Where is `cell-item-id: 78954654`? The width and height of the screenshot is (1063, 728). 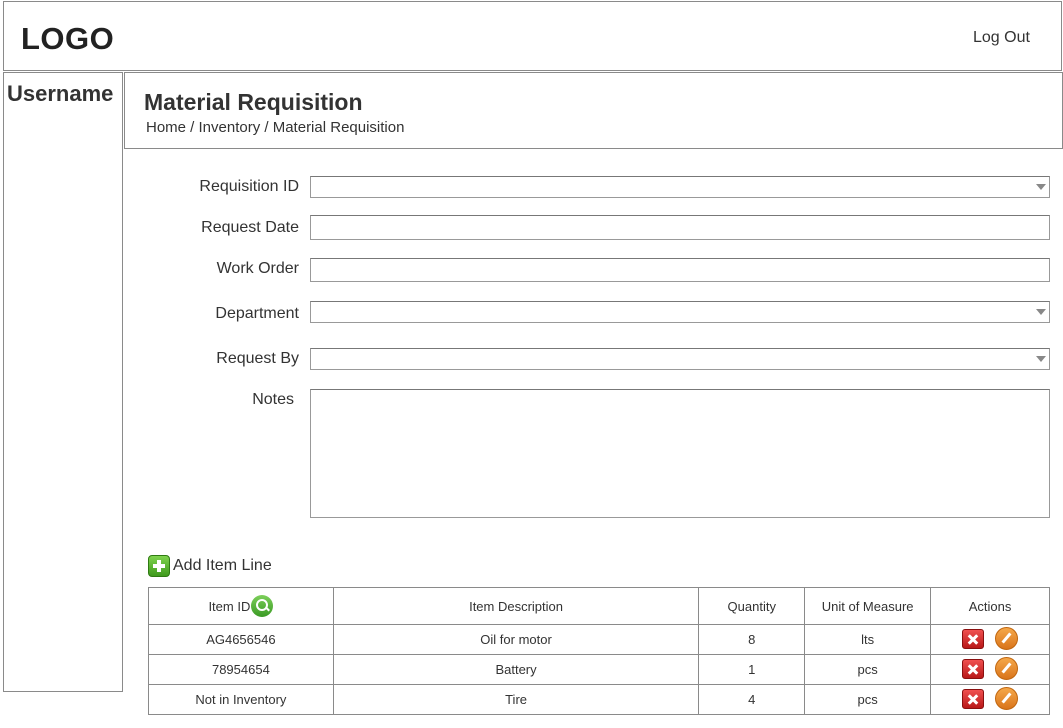 cell-item-id: 78954654 is located at coordinates (241, 669).